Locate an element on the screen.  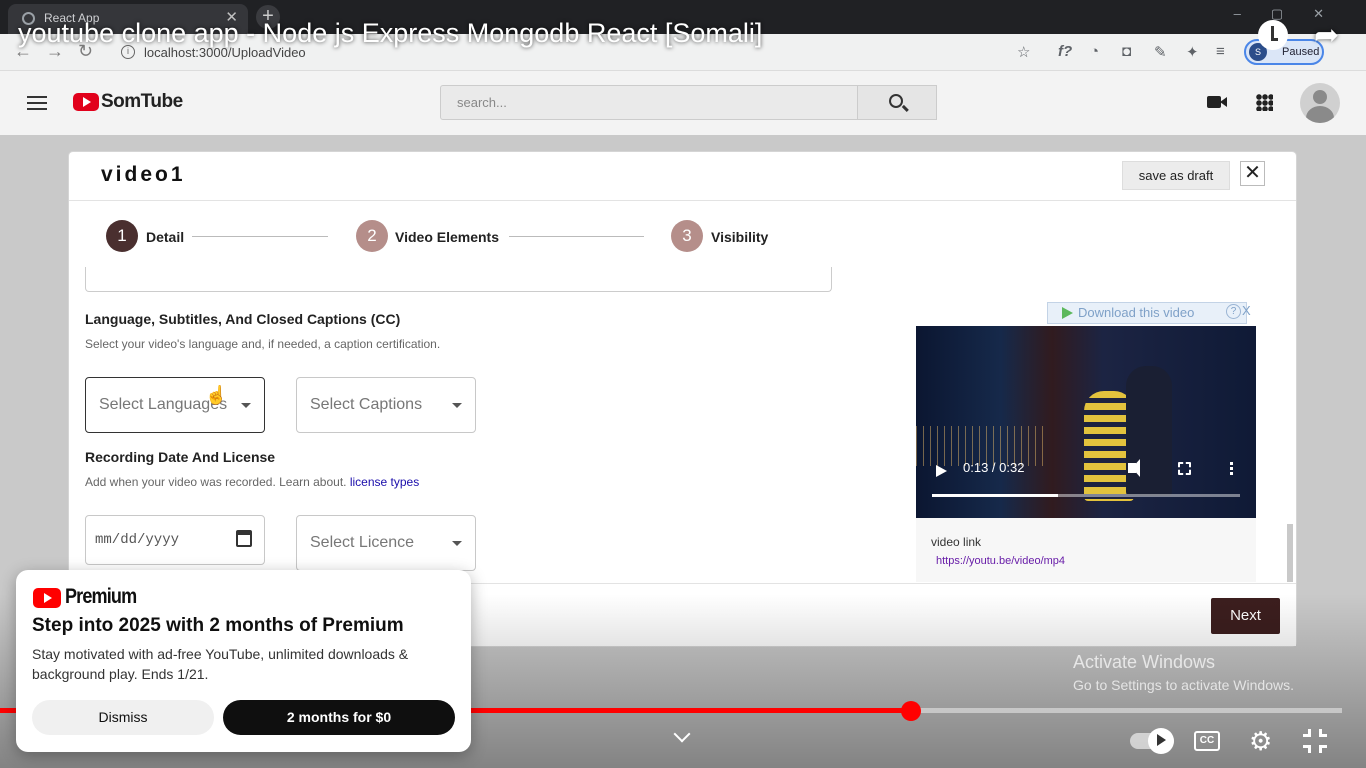
premium-offer-button: 2 months for $0 is located at coordinates (339, 717).